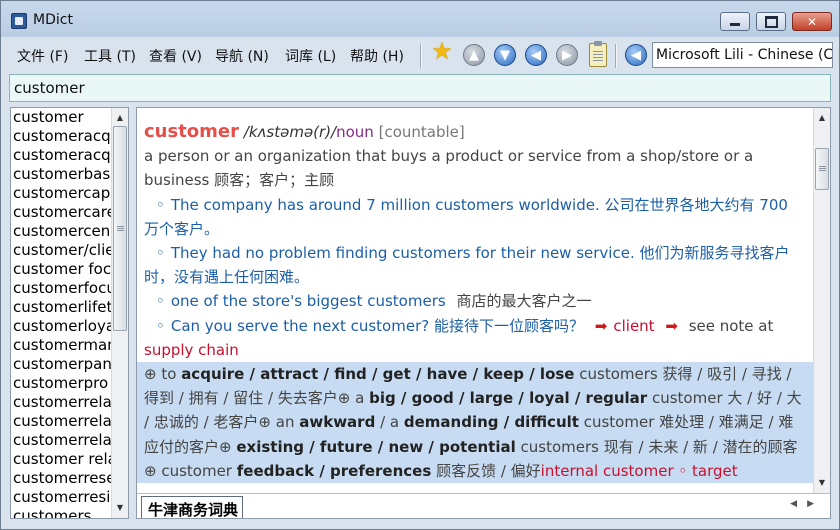  I want to click on see-note-label: see note at, so click(731, 325).